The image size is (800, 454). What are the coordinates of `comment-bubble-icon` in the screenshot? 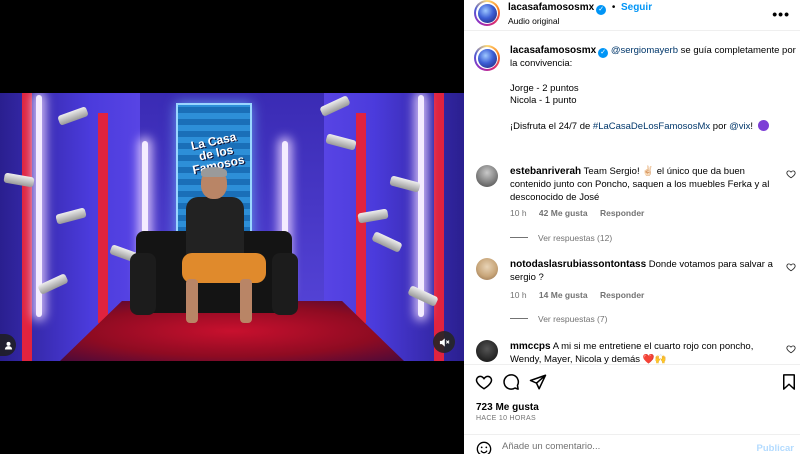 It's located at (511, 382).